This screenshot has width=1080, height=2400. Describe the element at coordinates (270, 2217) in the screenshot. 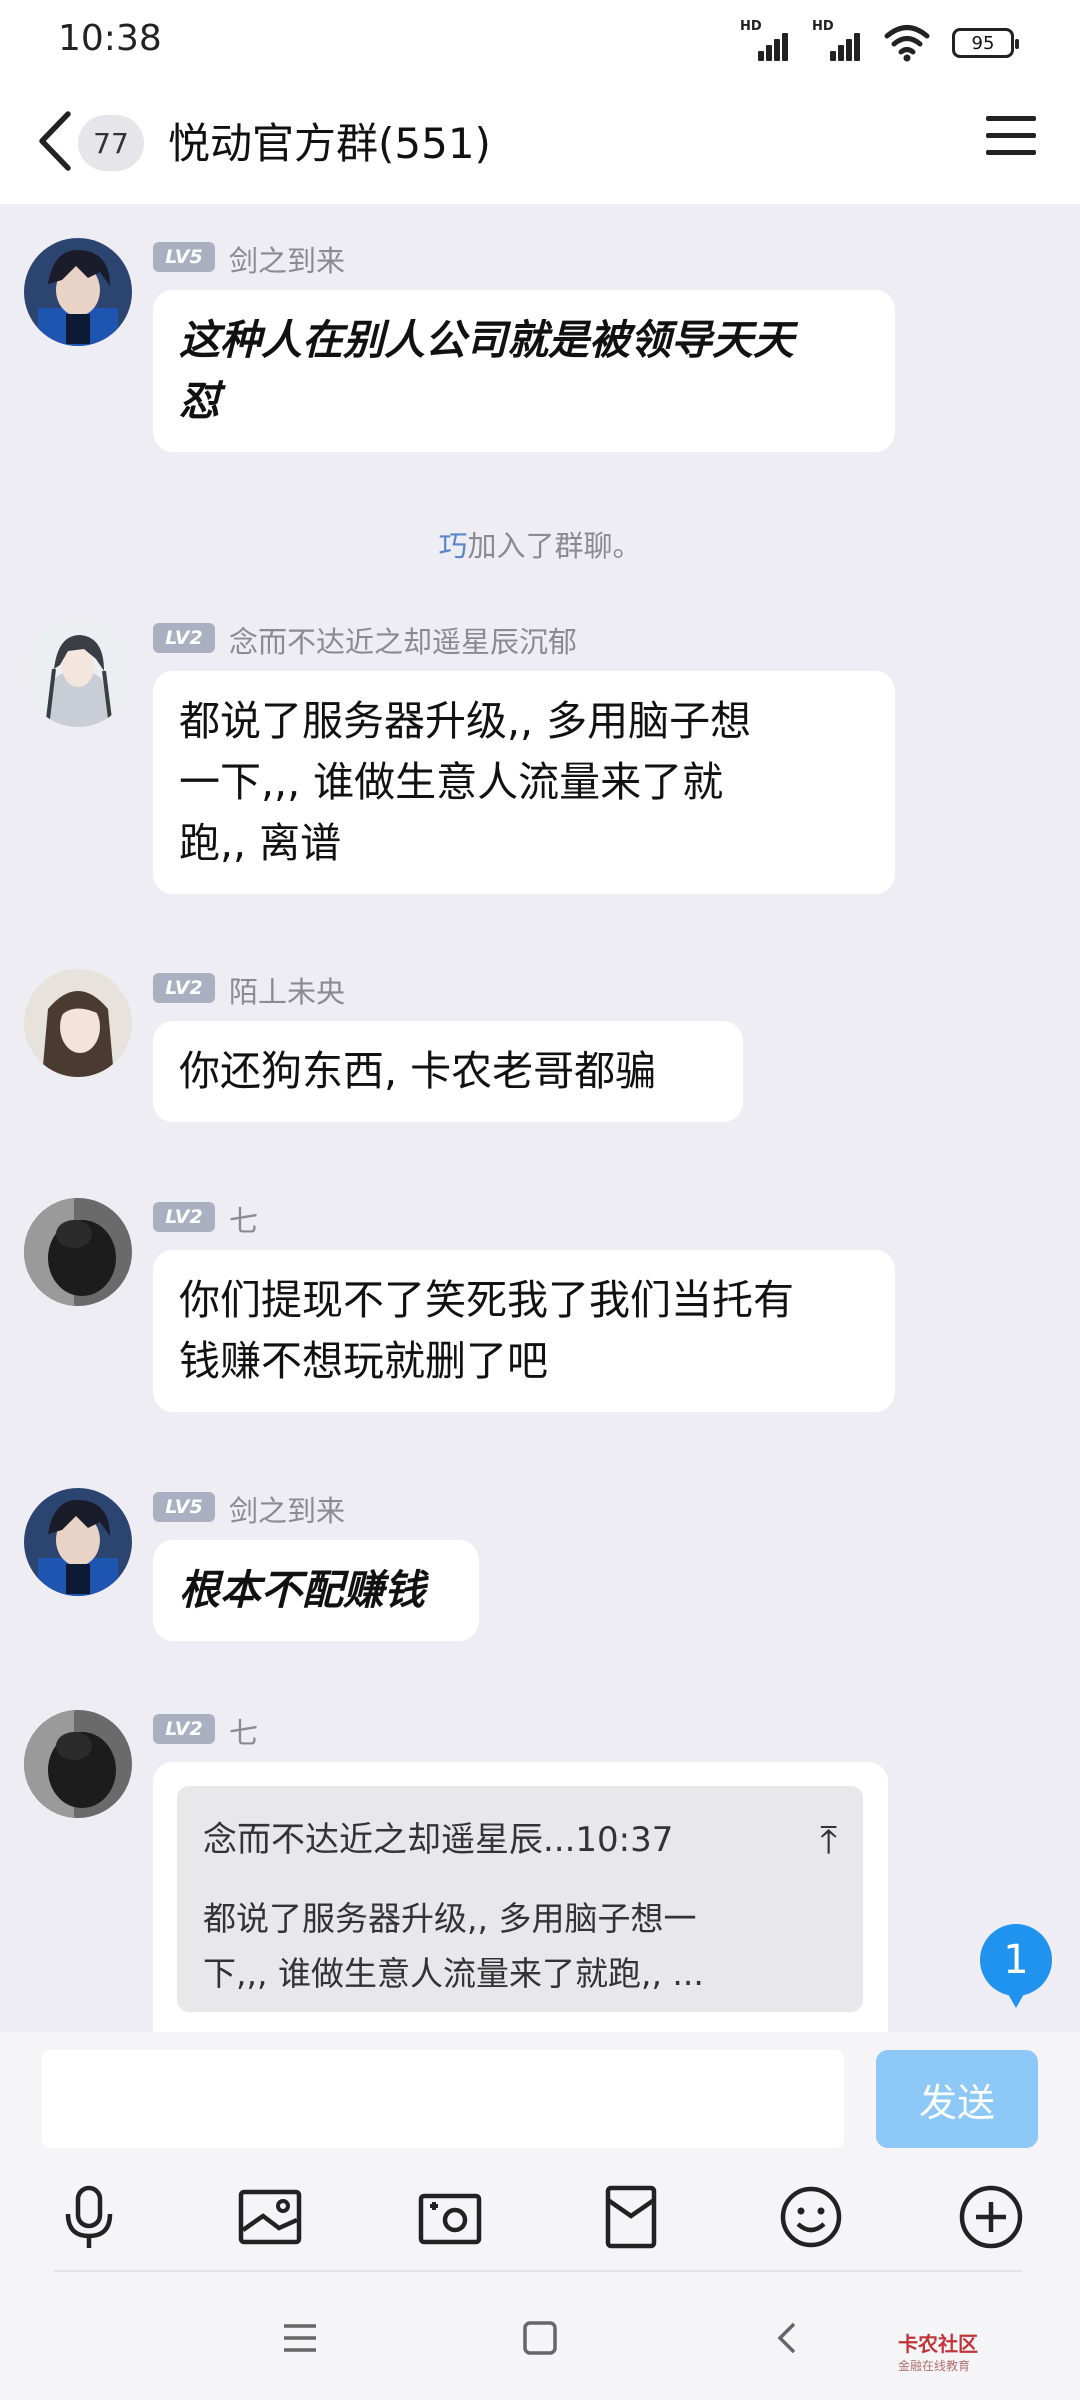

I see `image-icon` at that location.